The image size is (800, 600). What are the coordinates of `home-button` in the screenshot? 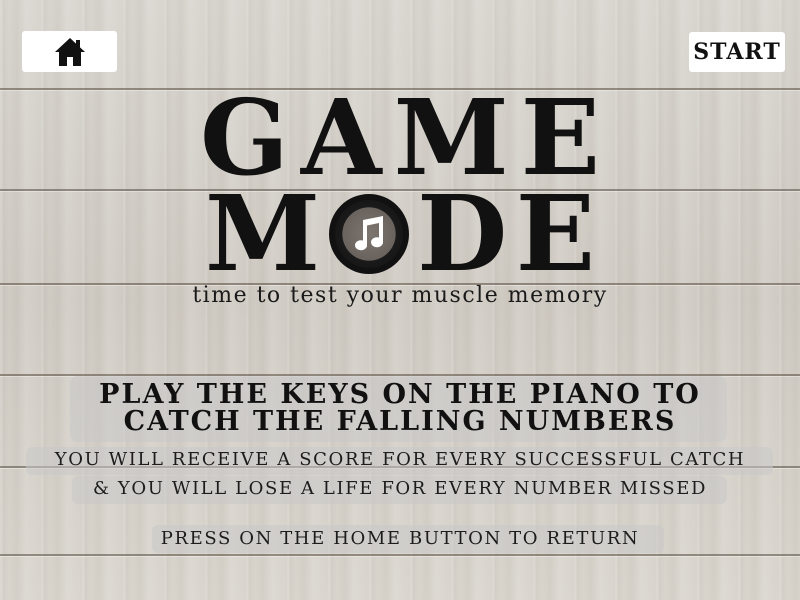 It's located at (69, 51).